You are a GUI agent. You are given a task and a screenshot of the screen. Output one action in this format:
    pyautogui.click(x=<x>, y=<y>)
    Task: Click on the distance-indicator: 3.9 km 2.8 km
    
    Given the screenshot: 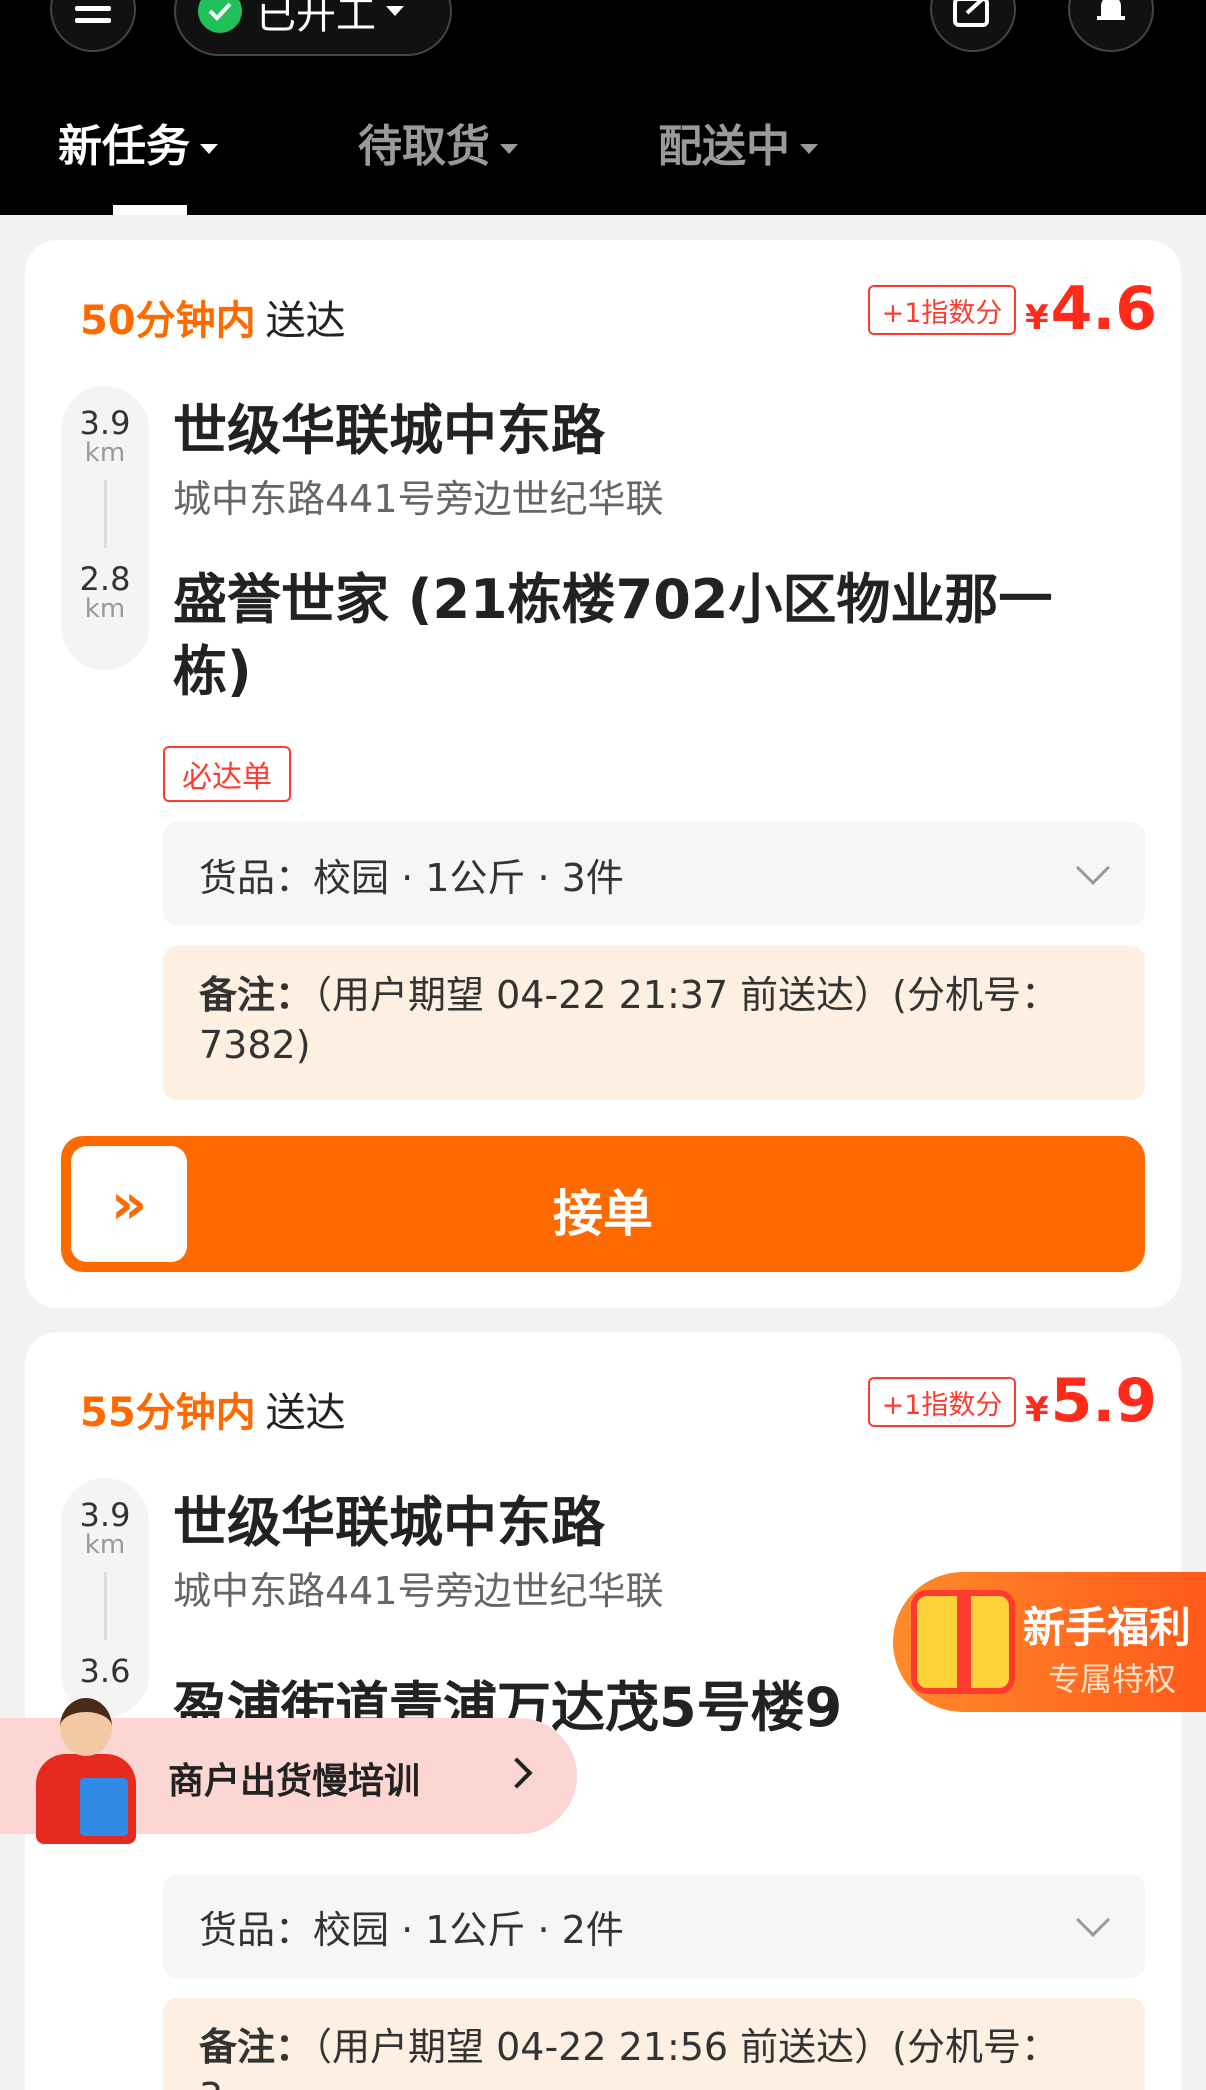 What is the action you would take?
    pyautogui.click(x=105, y=528)
    